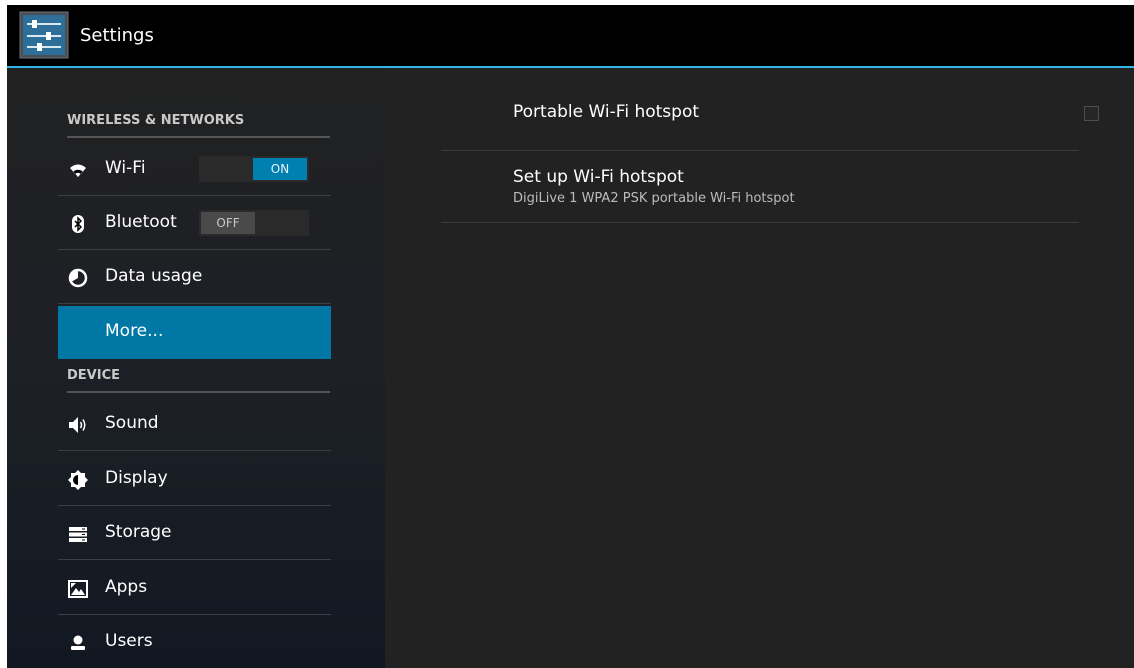 The image size is (1134, 668). I want to click on section-header-wireless: WIRELESS & NETWORKS, so click(198, 125).